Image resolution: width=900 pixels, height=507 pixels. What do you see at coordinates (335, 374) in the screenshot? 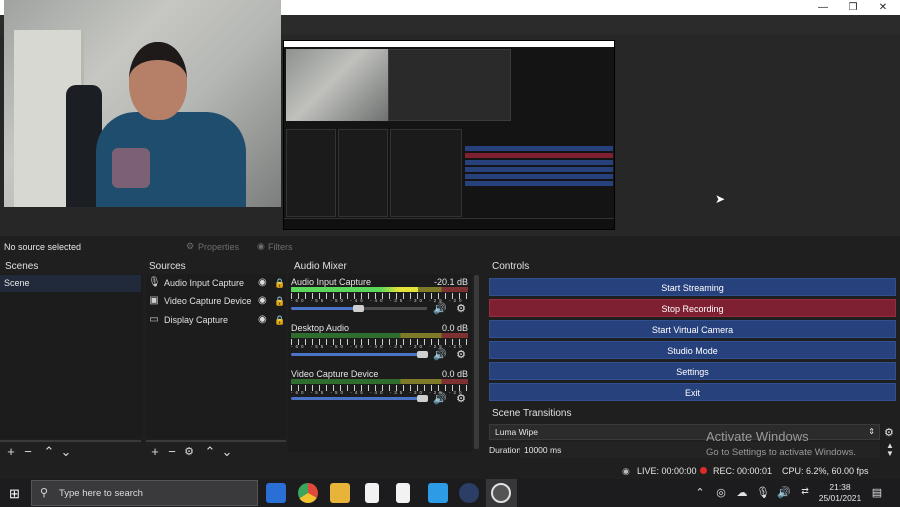
I see `channel-name: Video Capture Device` at bounding box center [335, 374].